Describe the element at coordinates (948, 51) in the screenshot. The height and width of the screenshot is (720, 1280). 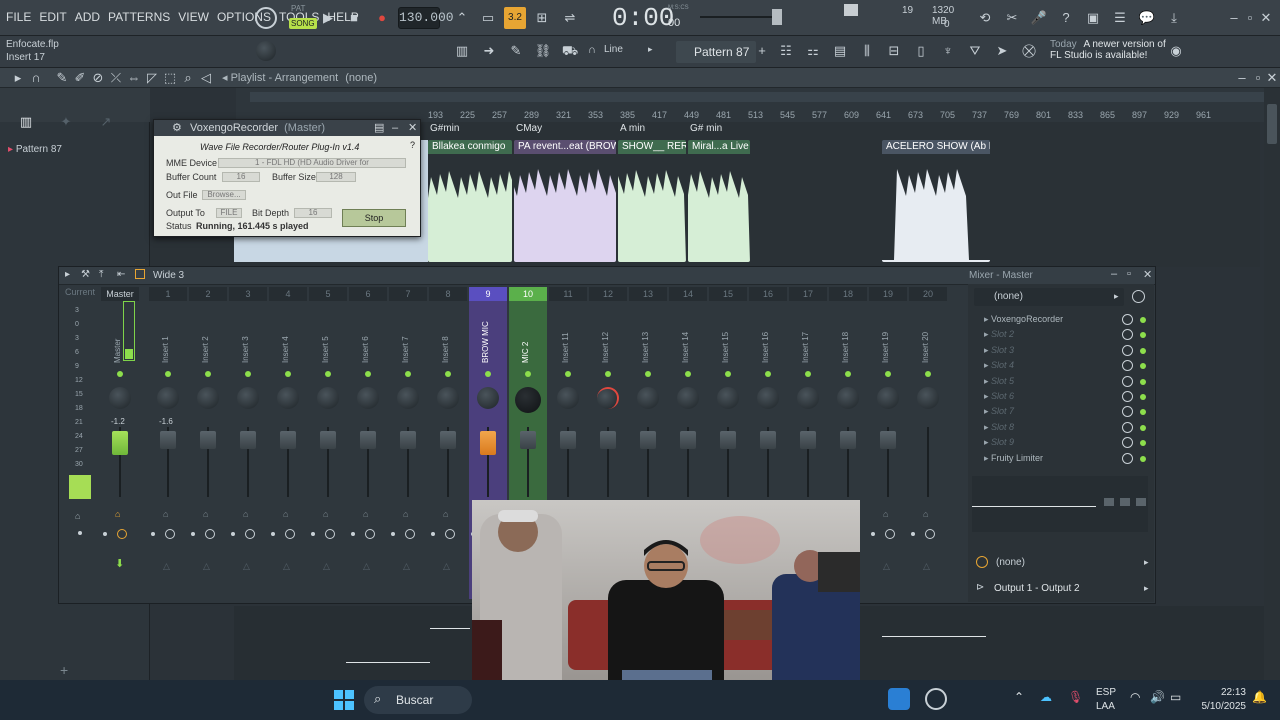
I see `plugin-icon: ♆` at that location.